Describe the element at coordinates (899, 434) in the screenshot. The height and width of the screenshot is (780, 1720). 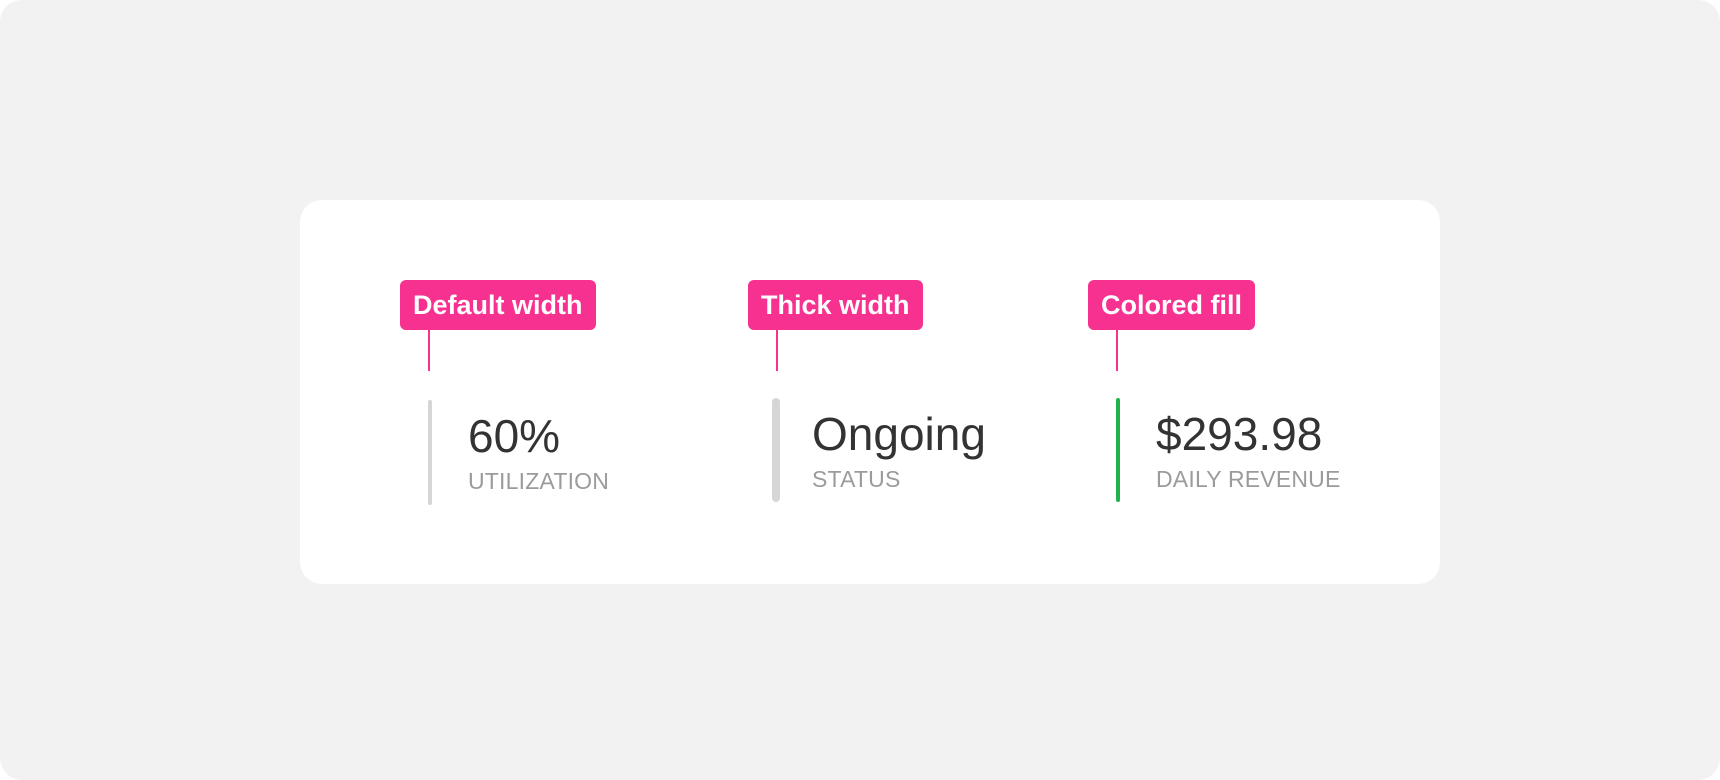
I see `stat-value: Ongoing` at that location.